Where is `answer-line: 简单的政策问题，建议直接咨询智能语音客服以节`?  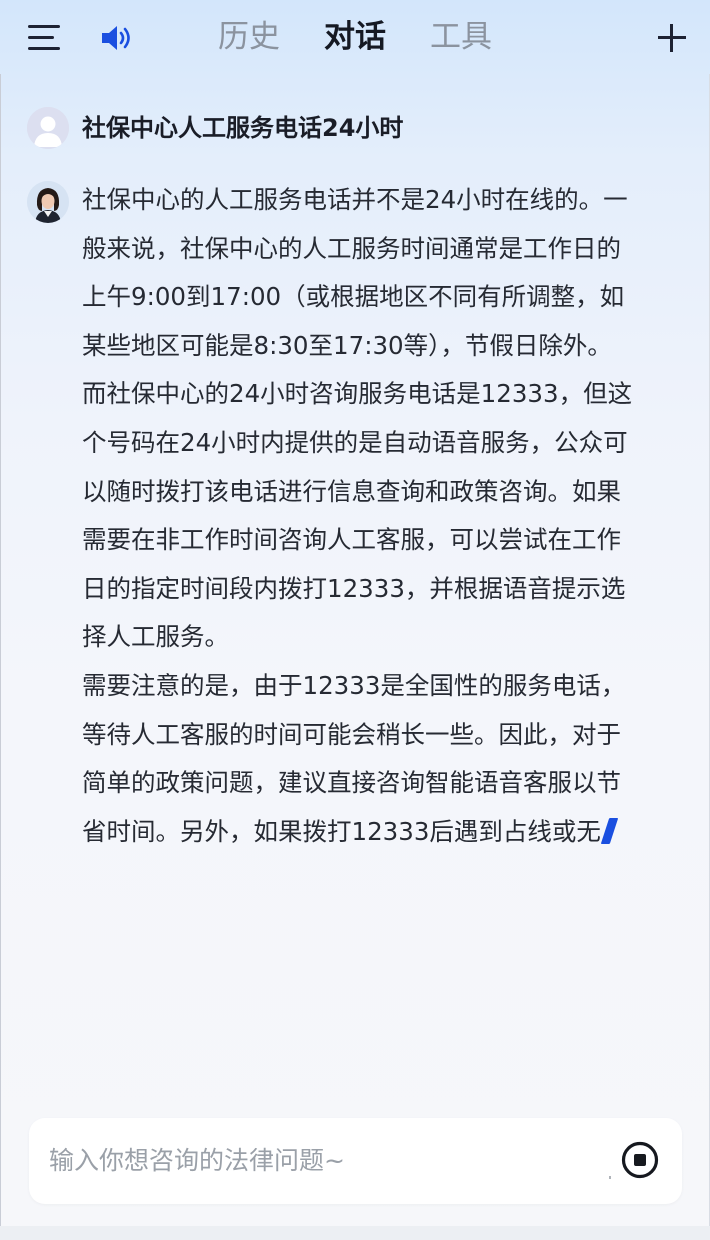 answer-line: 简单的政策问题，建议直接咨询智能语音客服以节 is located at coordinates (351, 783).